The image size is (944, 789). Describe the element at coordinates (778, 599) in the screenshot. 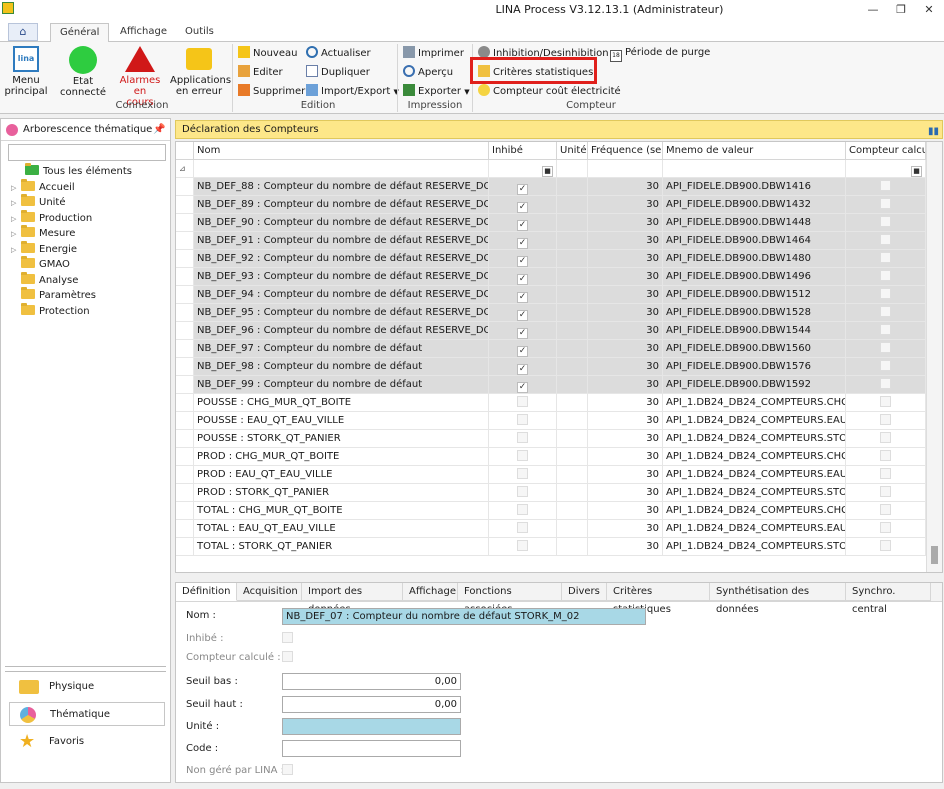

I see `detail-tab: Synthétisation des données` at that location.